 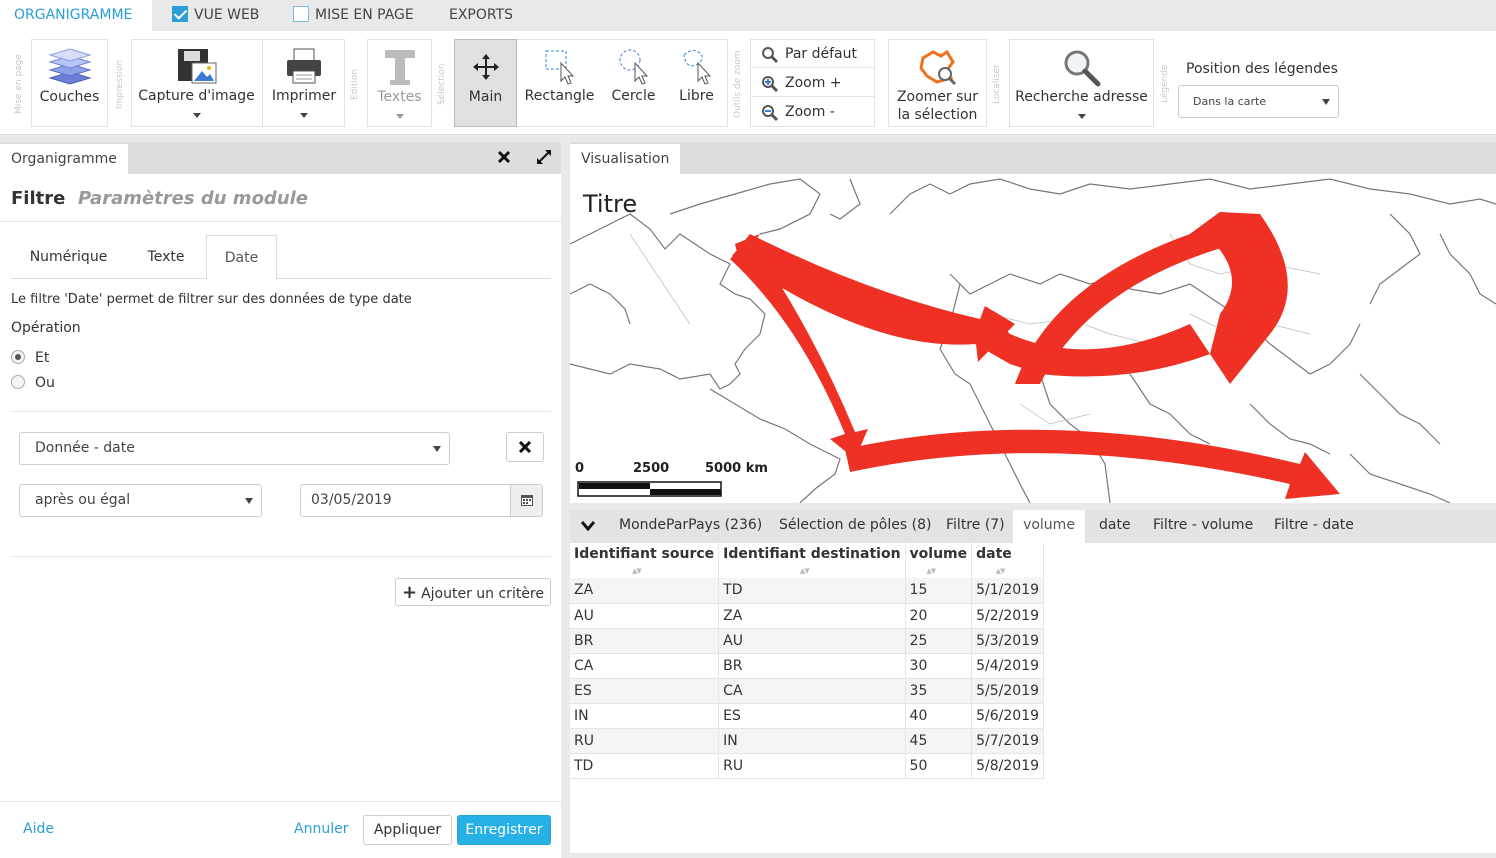 What do you see at coordinates (1092, 350) in the screenshot?
I see `flow-arrow-in-es` at bounding box center [1092, 350].